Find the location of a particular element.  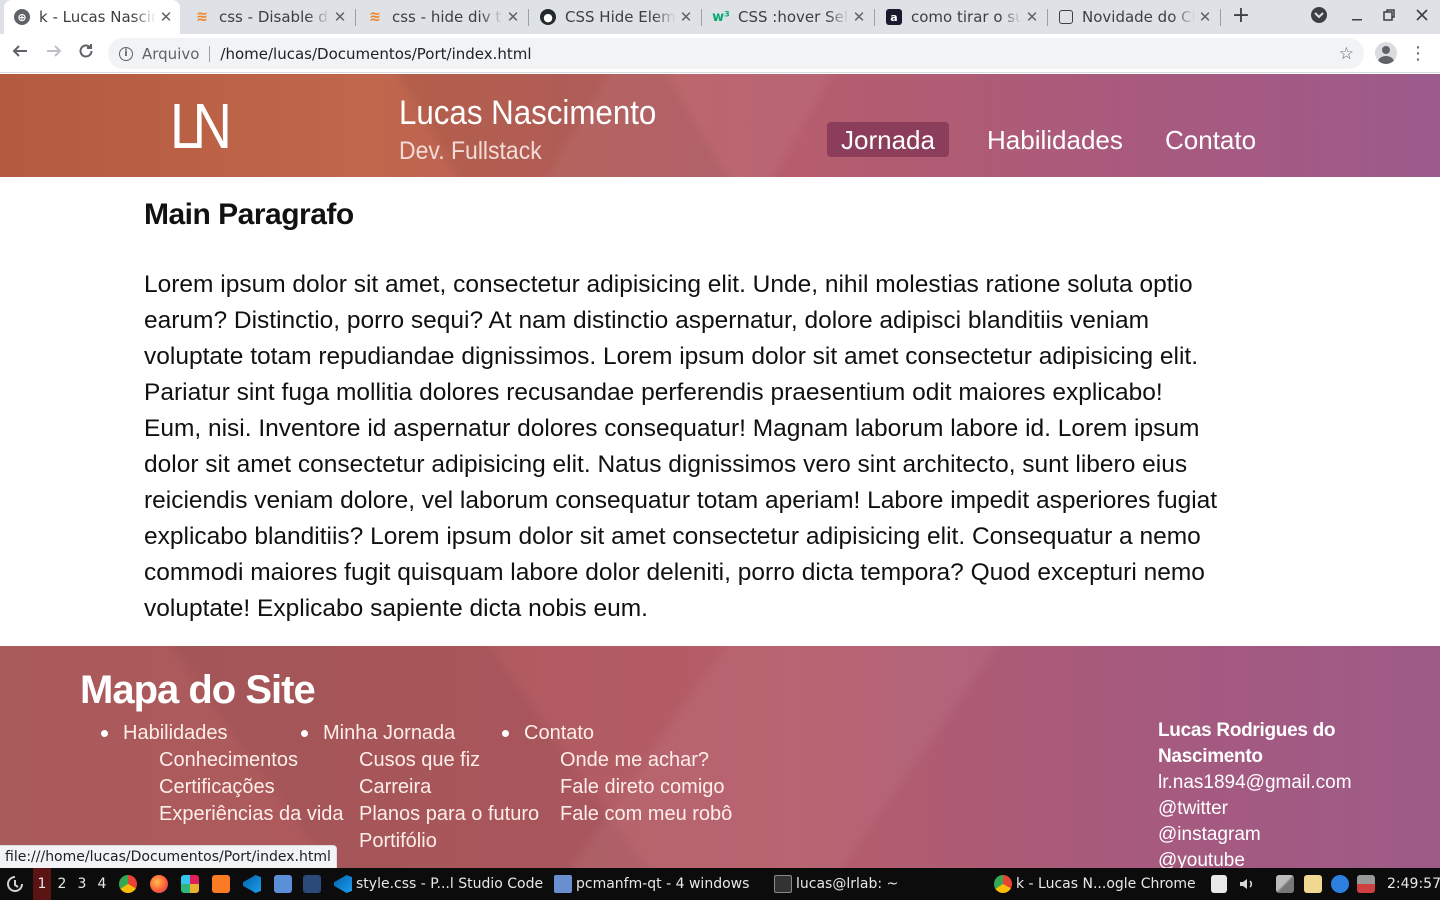

url-text: /home/lucas/Documentos/Port/index.html is located at coordinates (375, 54).